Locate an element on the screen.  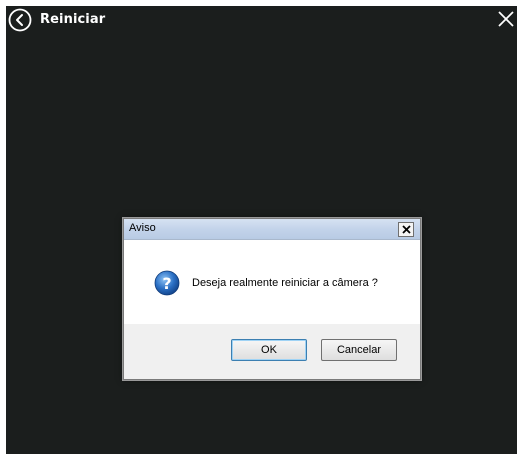
dialog-title: Aviso is located at coordinates (142, 228).